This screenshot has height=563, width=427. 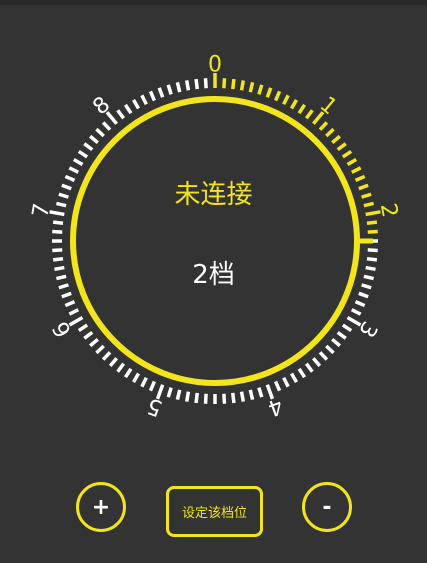 I want to click on gear-label-0: 0, so click(x=215, y=65).